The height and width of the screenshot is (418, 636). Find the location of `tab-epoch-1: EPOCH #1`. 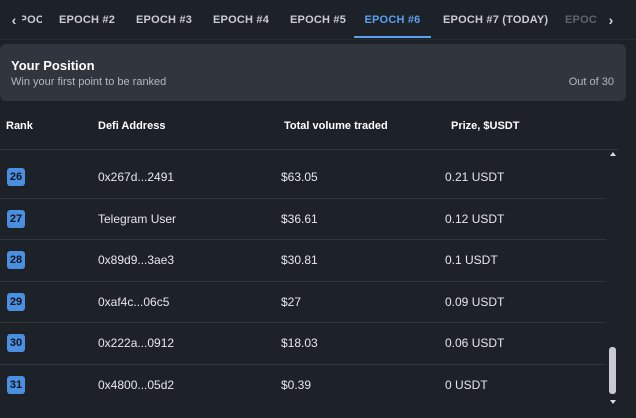

tab-epoch-1: EPOCH #1 is located at coordinates (32, 19).